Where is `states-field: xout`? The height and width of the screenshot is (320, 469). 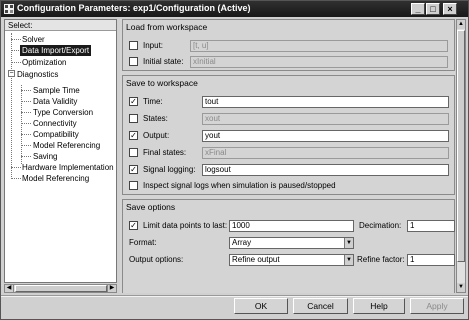 states-field: xout is located at coordinates (325, 119).